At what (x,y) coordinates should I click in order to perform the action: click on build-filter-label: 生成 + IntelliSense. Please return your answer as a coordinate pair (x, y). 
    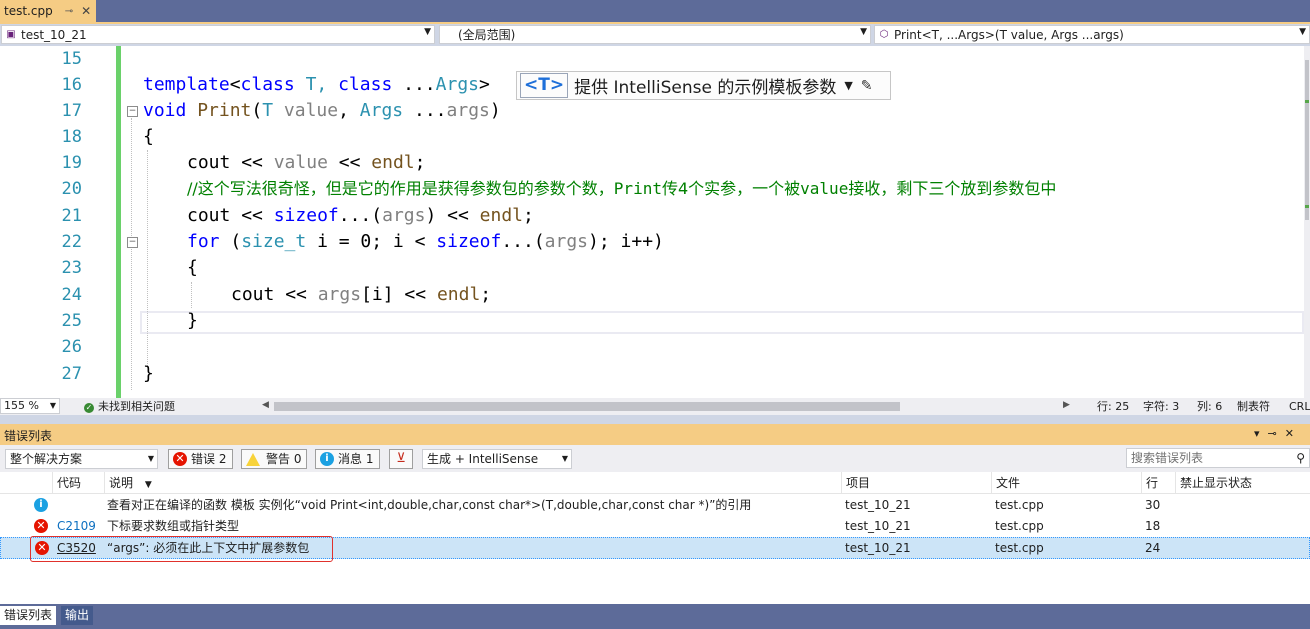
    Looking at the image, I should click on (483, 459).